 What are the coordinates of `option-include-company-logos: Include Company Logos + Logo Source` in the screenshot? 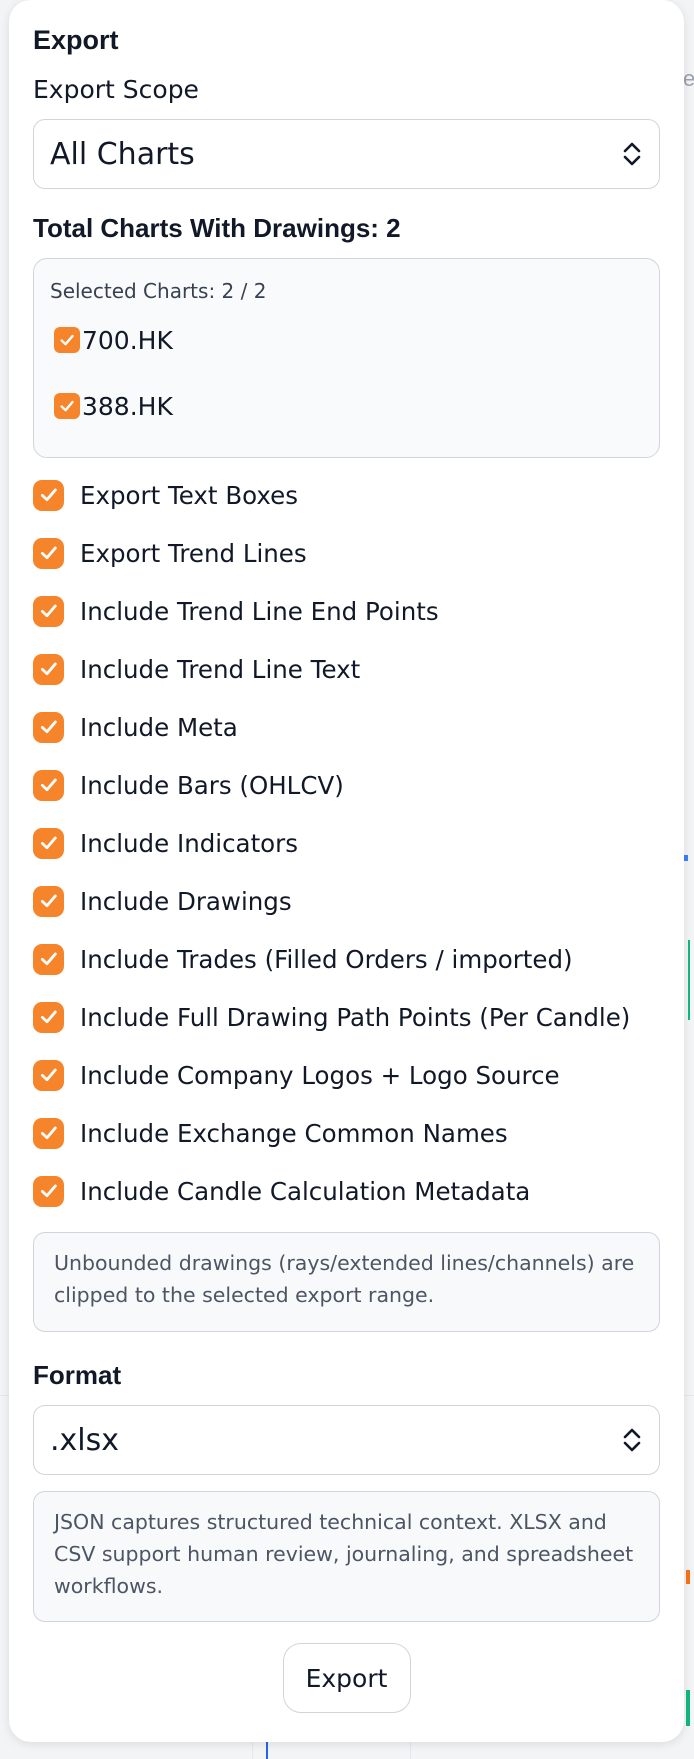 It's located at (346, 1075).